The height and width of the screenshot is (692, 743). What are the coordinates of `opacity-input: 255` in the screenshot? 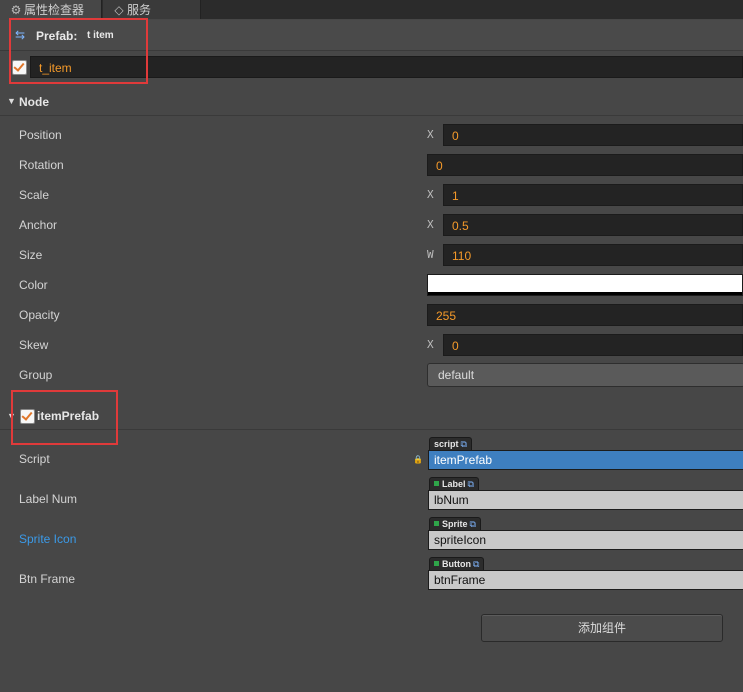 It's located at (585, 315).